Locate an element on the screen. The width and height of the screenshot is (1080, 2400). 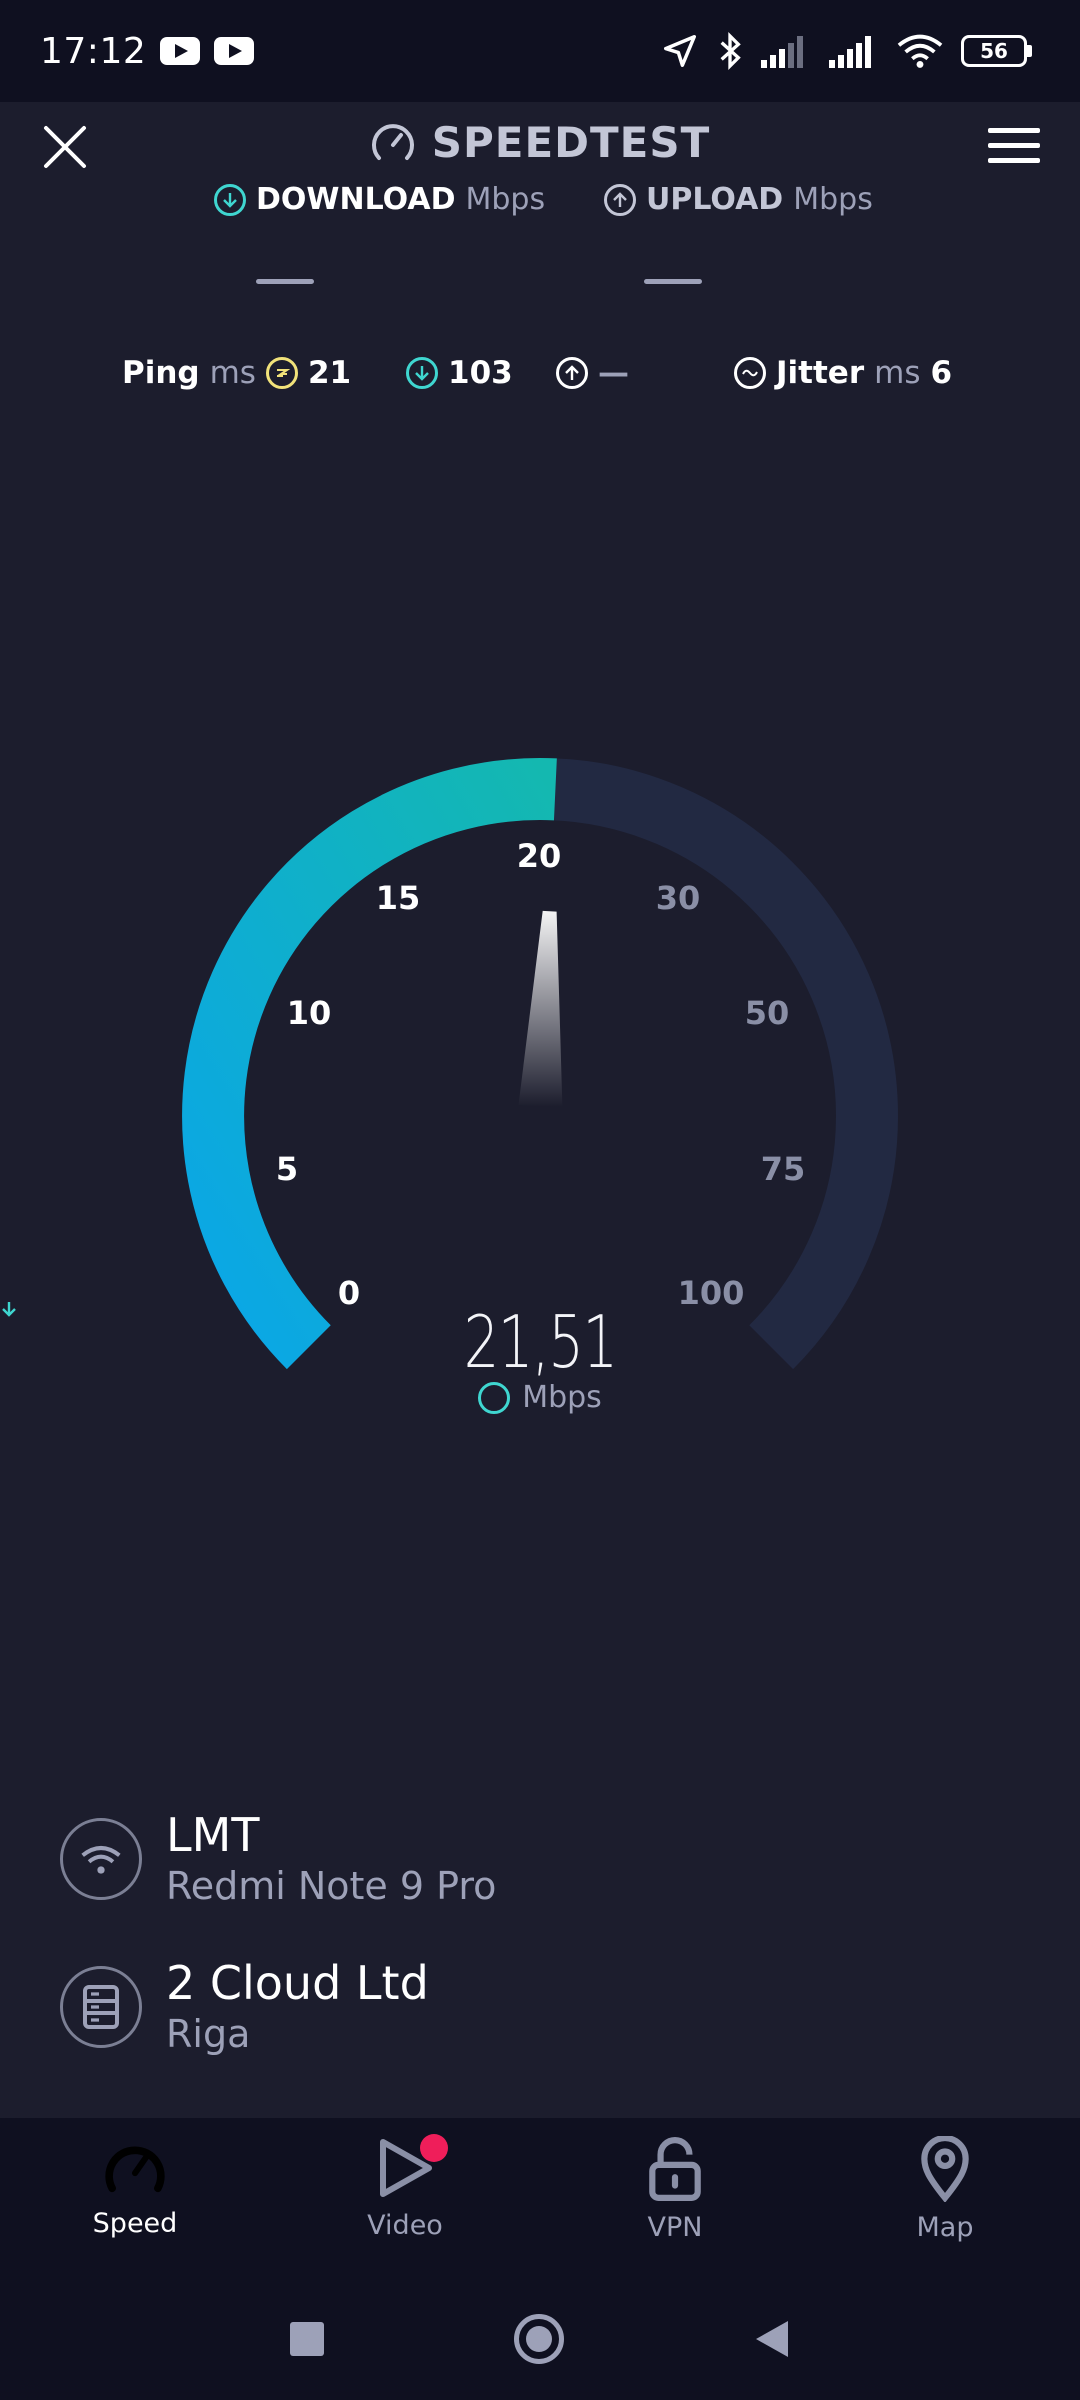
server-icon is located at coordinates (101, 2007).